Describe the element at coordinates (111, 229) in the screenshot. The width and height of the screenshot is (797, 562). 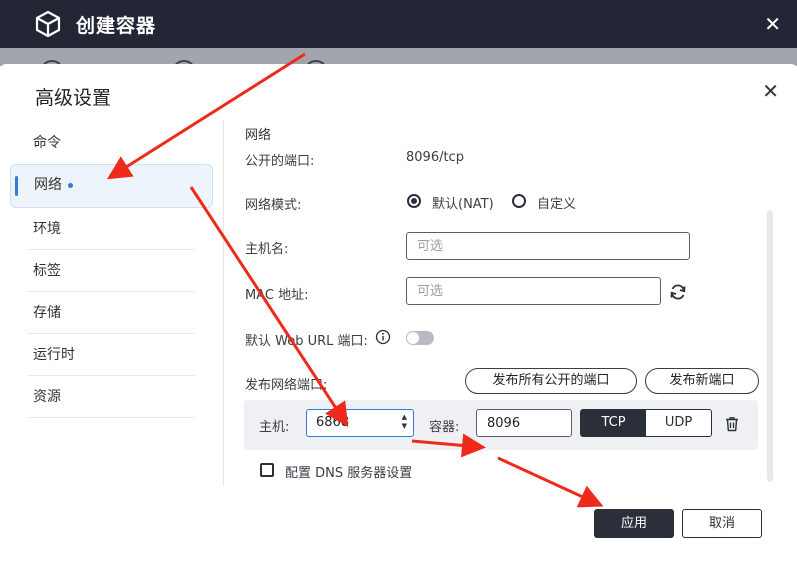
I see `sidebar-item-environment: 环境` at that location.